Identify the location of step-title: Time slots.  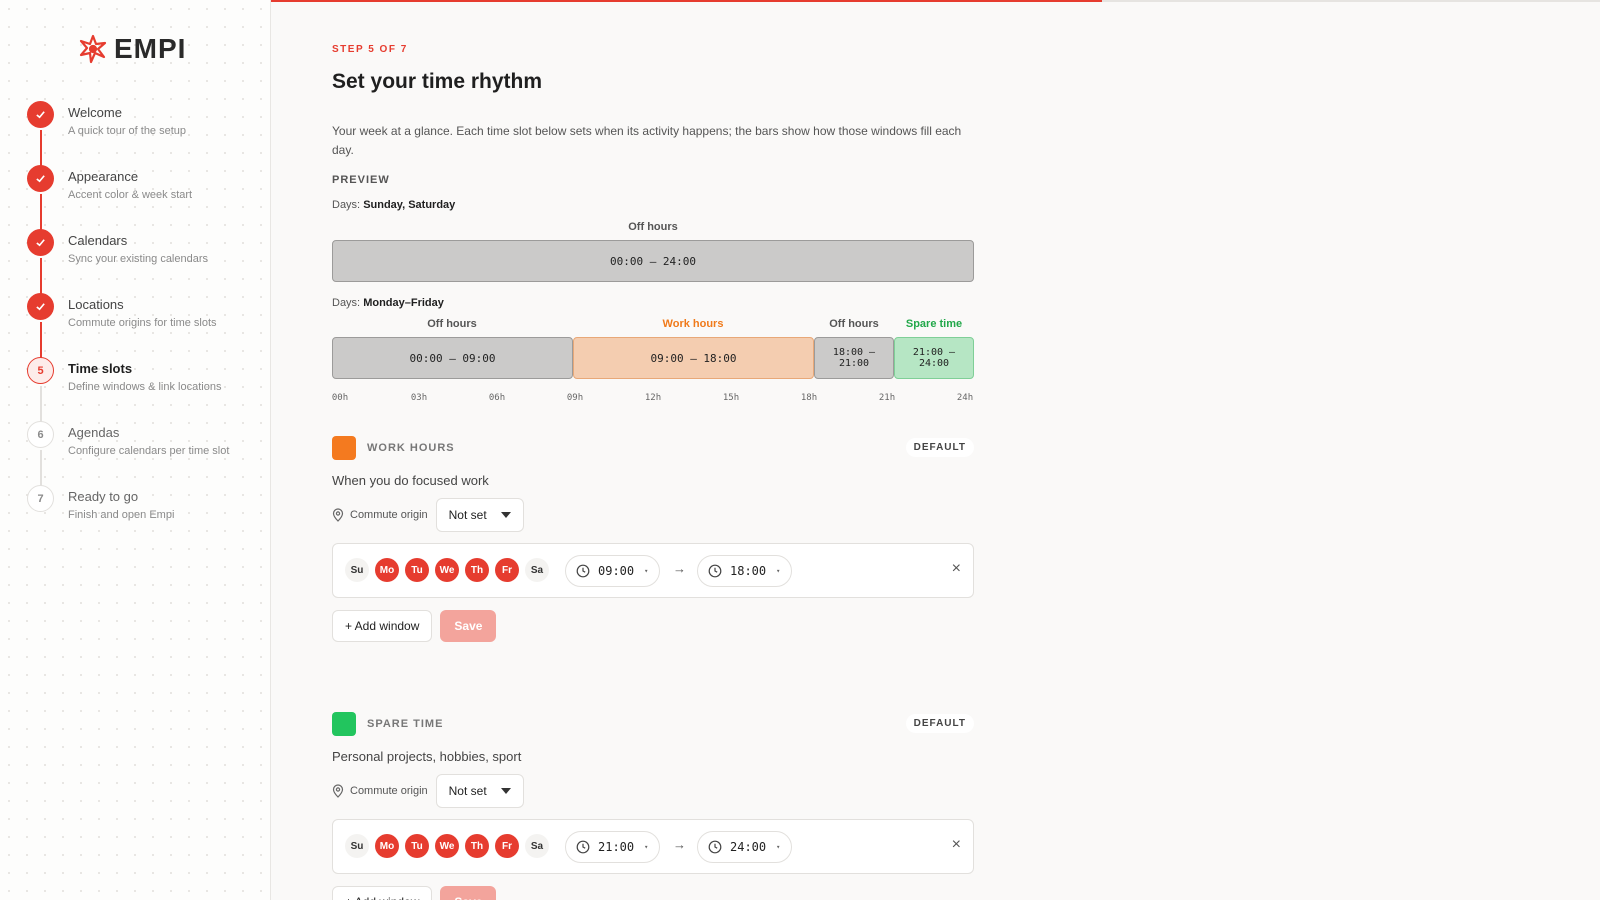
(100, 368).